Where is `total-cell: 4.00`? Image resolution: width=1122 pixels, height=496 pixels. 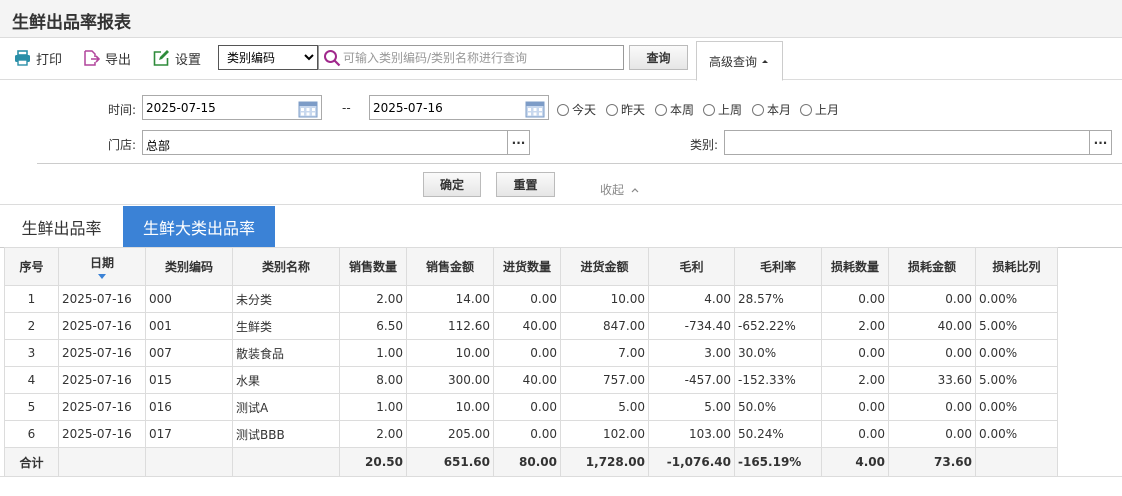
total-cell: 4.00 is located at coordinates (855, 462).